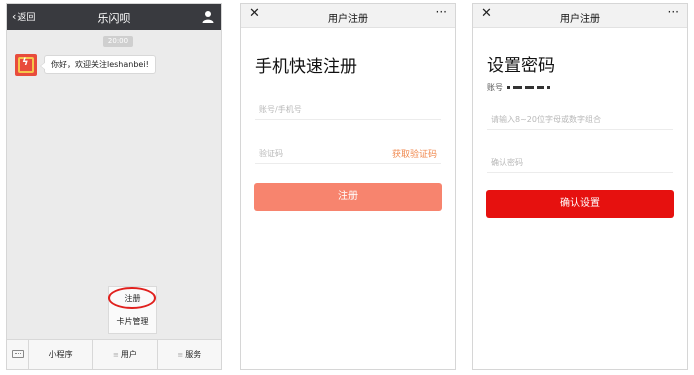  Describe the element at coordinates (348, 108) in the screenshot. I see `account-input: 账号/手机号` at that location.